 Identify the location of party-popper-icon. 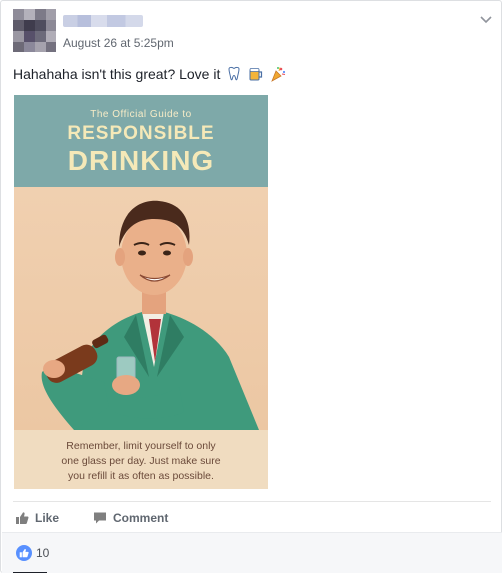
(278, 74).